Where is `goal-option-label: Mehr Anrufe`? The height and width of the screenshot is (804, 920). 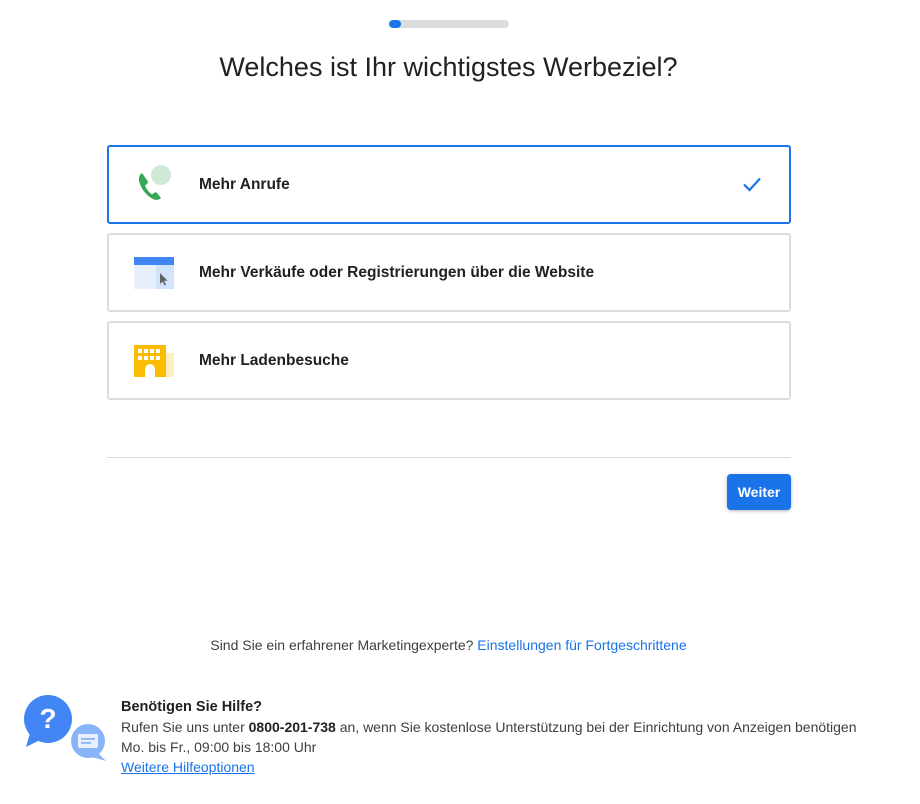
goal-option-label: Mehr Anrufe is located at coordinates (244, 184).